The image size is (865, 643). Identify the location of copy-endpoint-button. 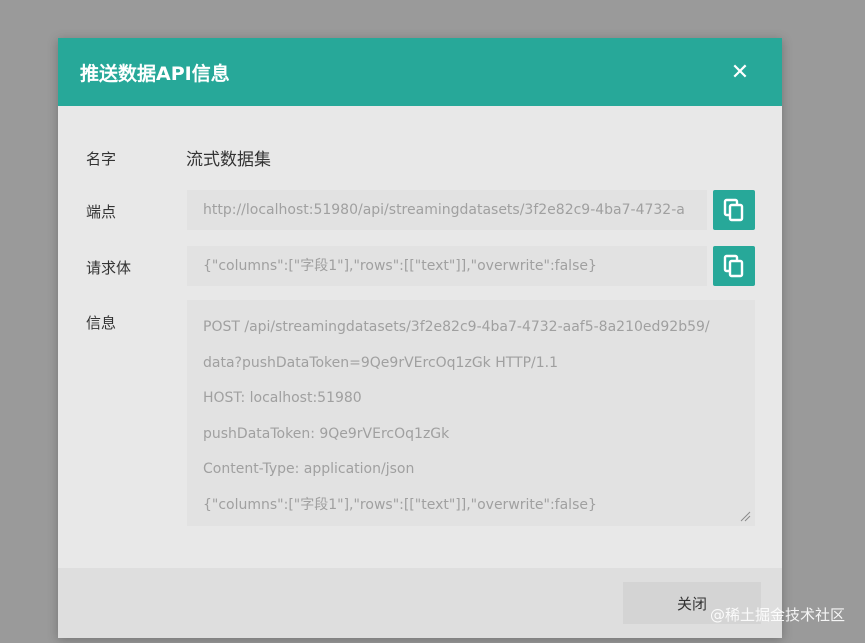
(734, 210).